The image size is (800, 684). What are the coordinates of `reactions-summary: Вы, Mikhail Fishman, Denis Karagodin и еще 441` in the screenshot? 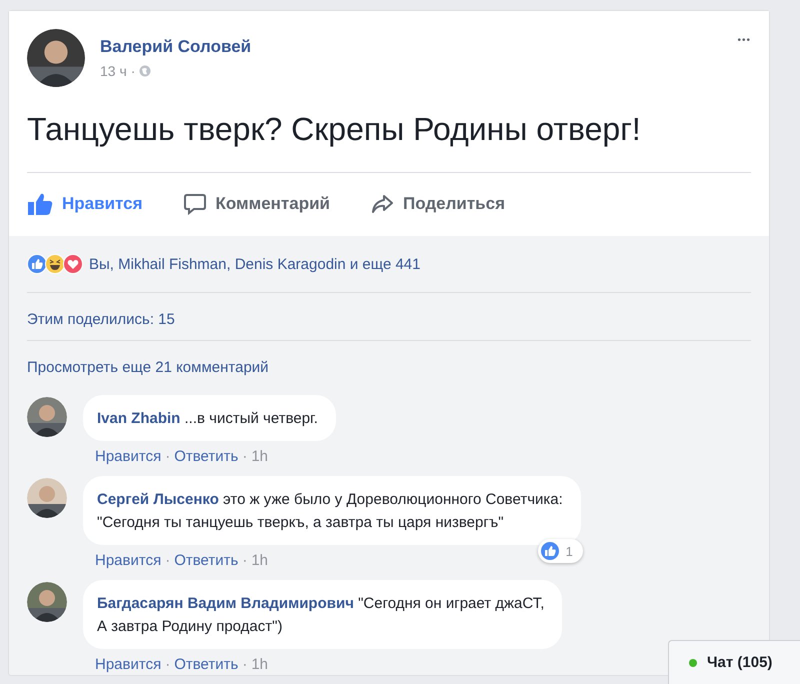 It's located at (254, 264).